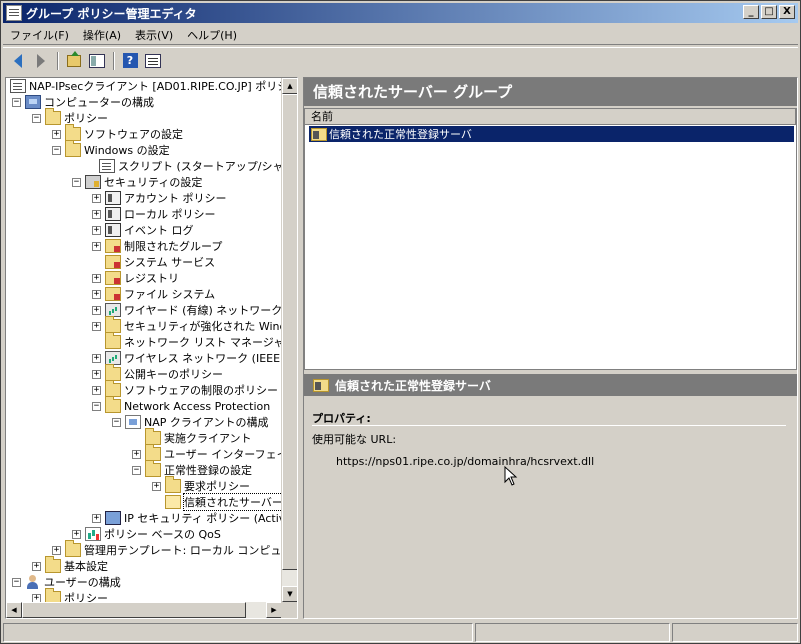  Describe the element at coordinates (190, 422) in the screenshot. I see `tree-item: − NAP クライアントの構成` at that location.